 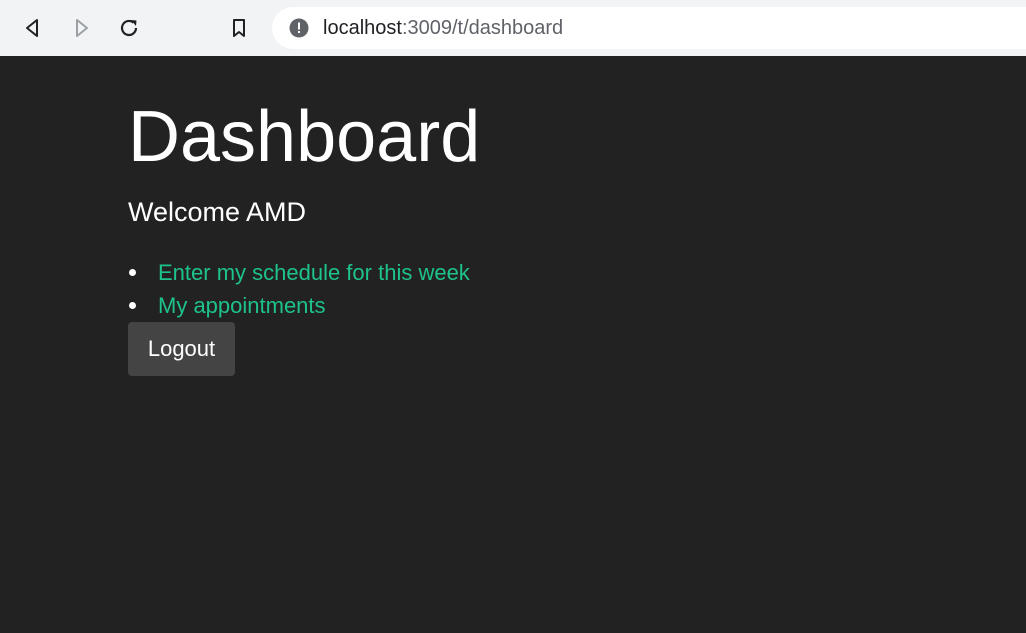 What do you see at coordinates (187, 212) in the screenshot?
I see `welcome-prefix: Welcome` at bounding box center [187, 212].